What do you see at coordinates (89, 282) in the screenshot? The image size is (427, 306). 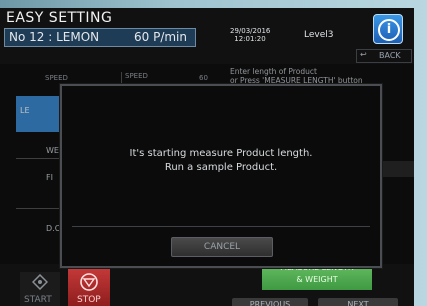 I see `stop-icon` at bounding box center [89, 282].